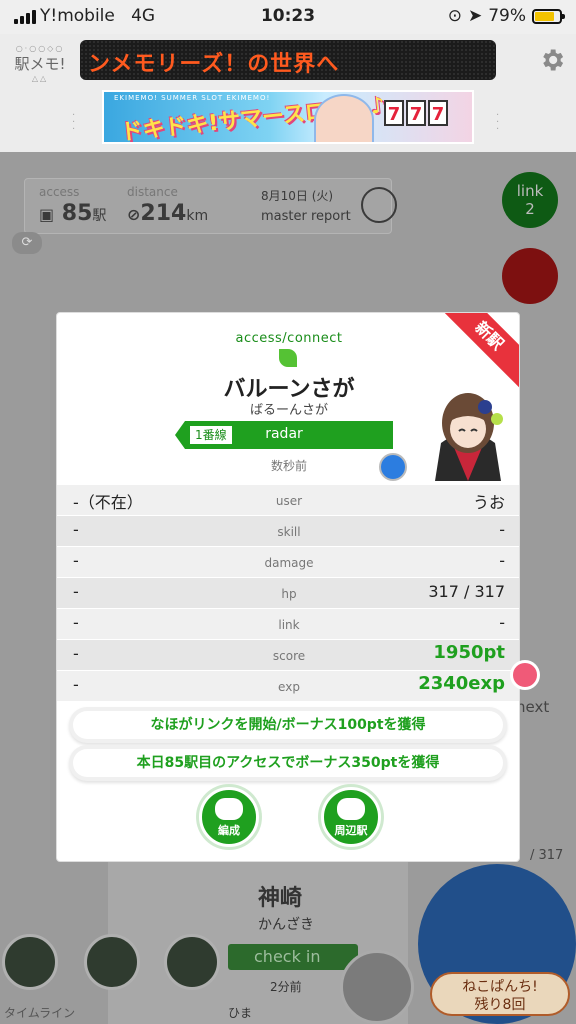 The height and width of the screenshot is (1024, 576). What do you see at coordinates (47, 214) in the screenshot?
I see `train-small-icon: ▣` at bounding box center [47, 214].